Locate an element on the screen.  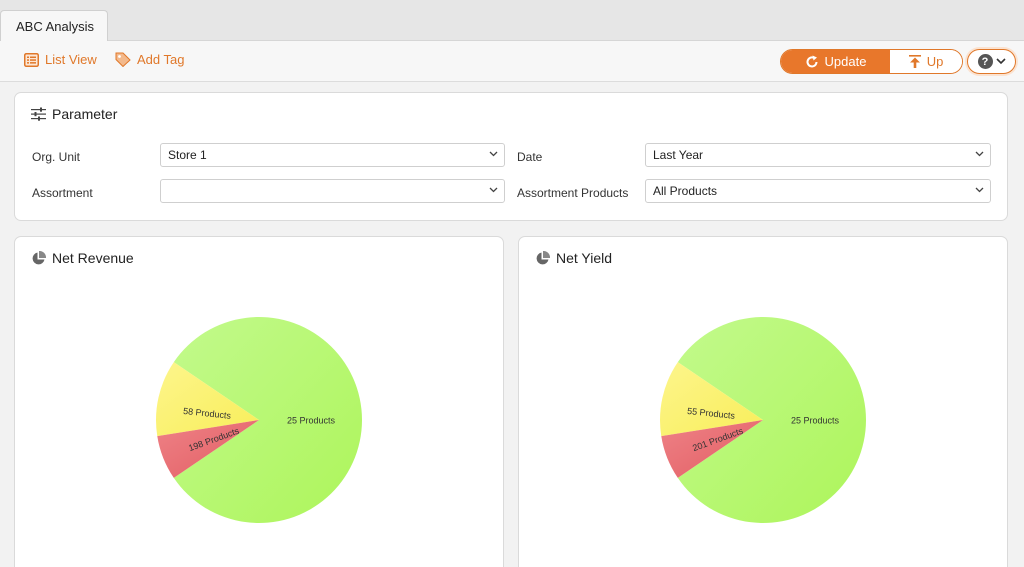
org-unit-value: Store 1 is located at coordinates (187, 155).